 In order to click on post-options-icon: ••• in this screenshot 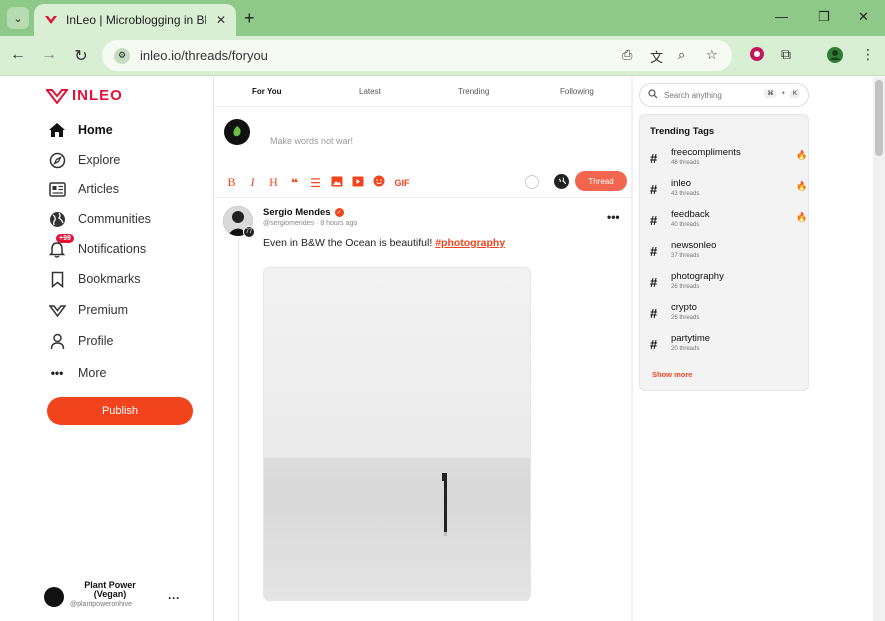, I will do `click(613, 217)`.